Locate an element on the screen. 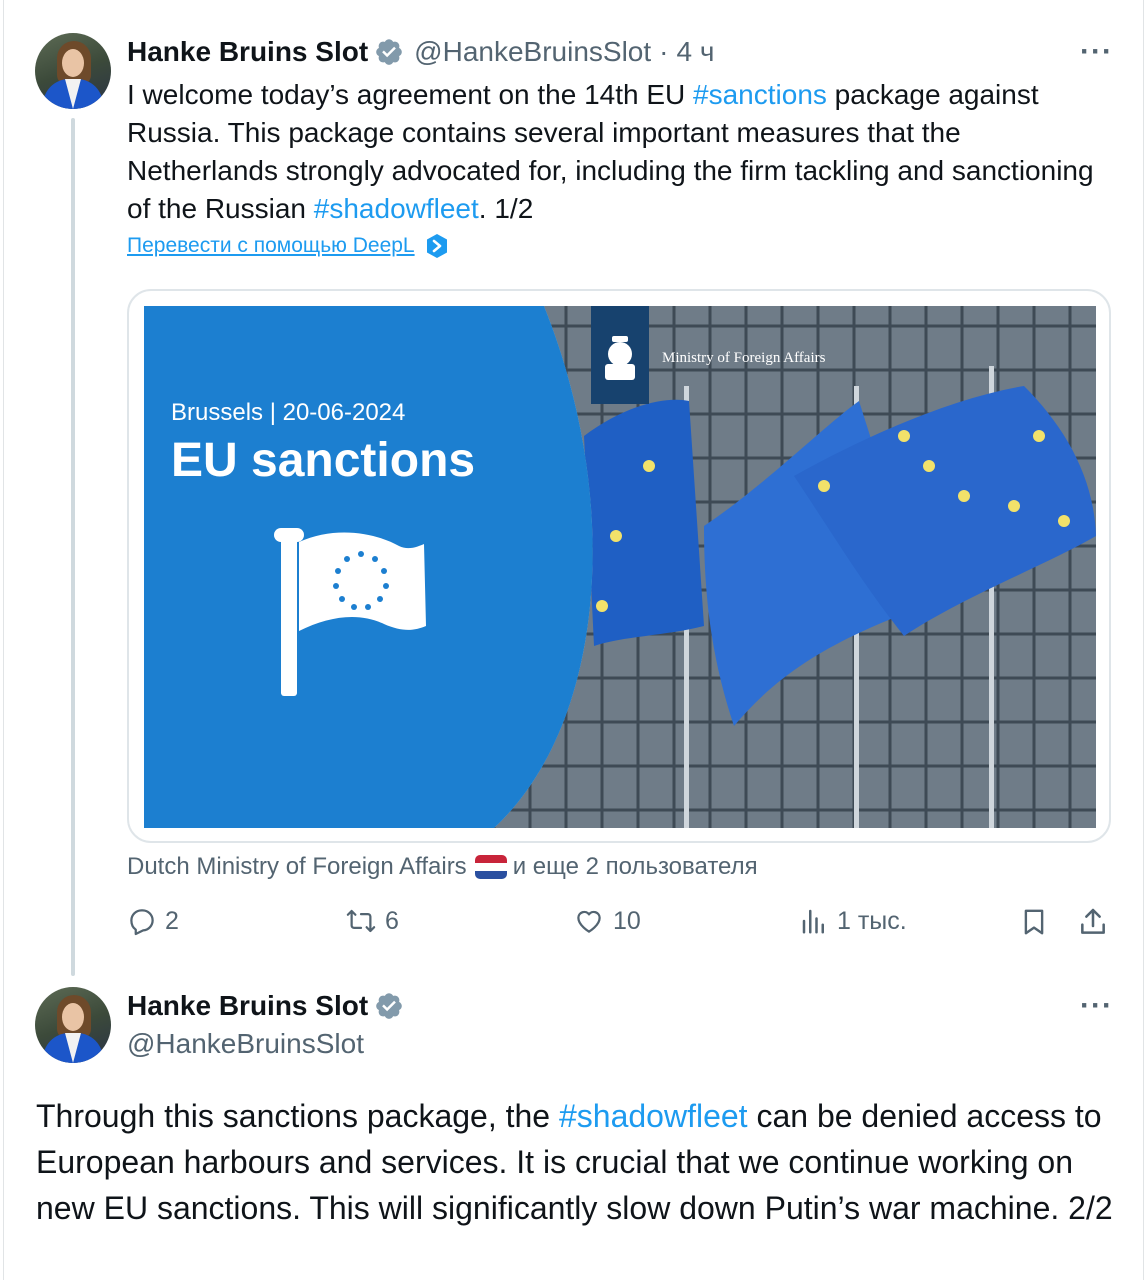 This screenshot has width=1147, height=1280. tweet-timestamp: 4 ч is located at coordinates (695, 52).